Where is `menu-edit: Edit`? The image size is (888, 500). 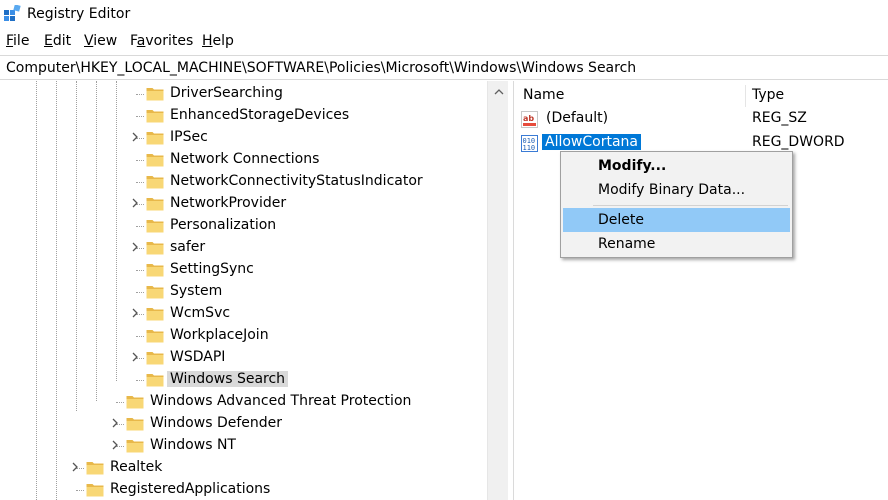 menu-edit: Edit is located at coordinates (57, 41).